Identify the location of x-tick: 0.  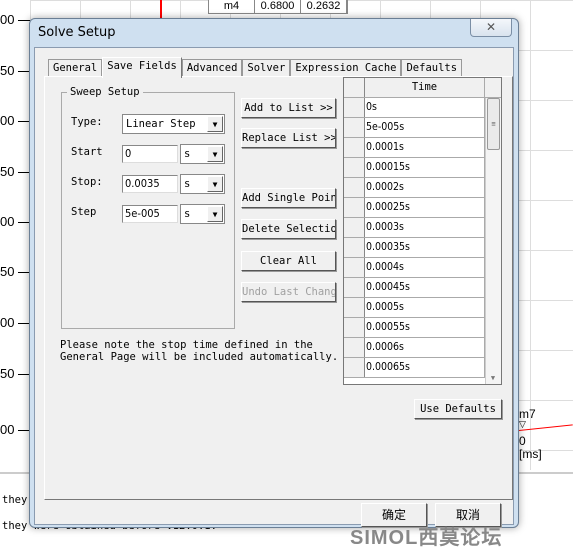
(522, 441).